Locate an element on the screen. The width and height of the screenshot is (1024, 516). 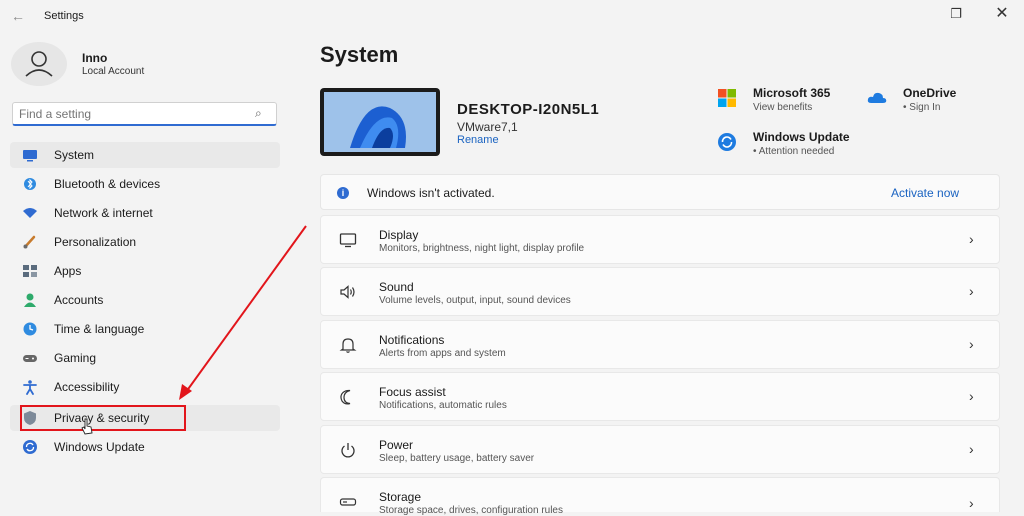
quick-link-title: Windows Update is located at coordinates (801, 137).